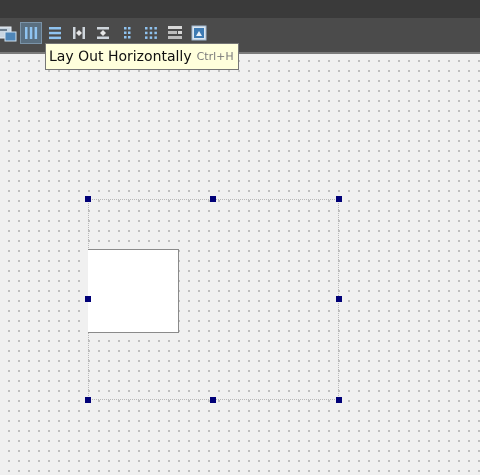  Describe the element at coordinates (151, 33) in the screenshot. I see `layout-grid-icon` at that location.